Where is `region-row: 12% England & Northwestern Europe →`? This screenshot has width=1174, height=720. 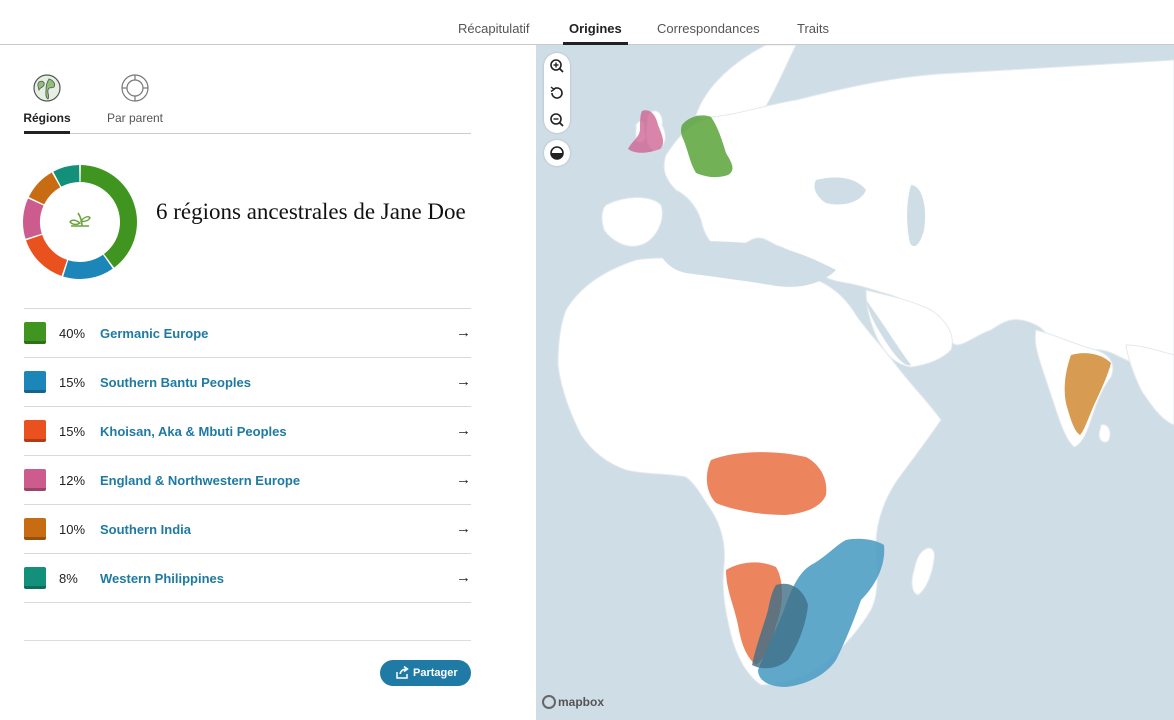 region-row: 12% England & Northwestern Europe → is located at coordinates (247, 479).